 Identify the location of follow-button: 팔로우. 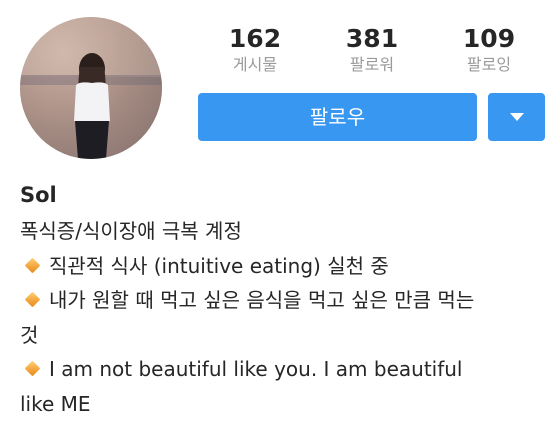
(337, 117).